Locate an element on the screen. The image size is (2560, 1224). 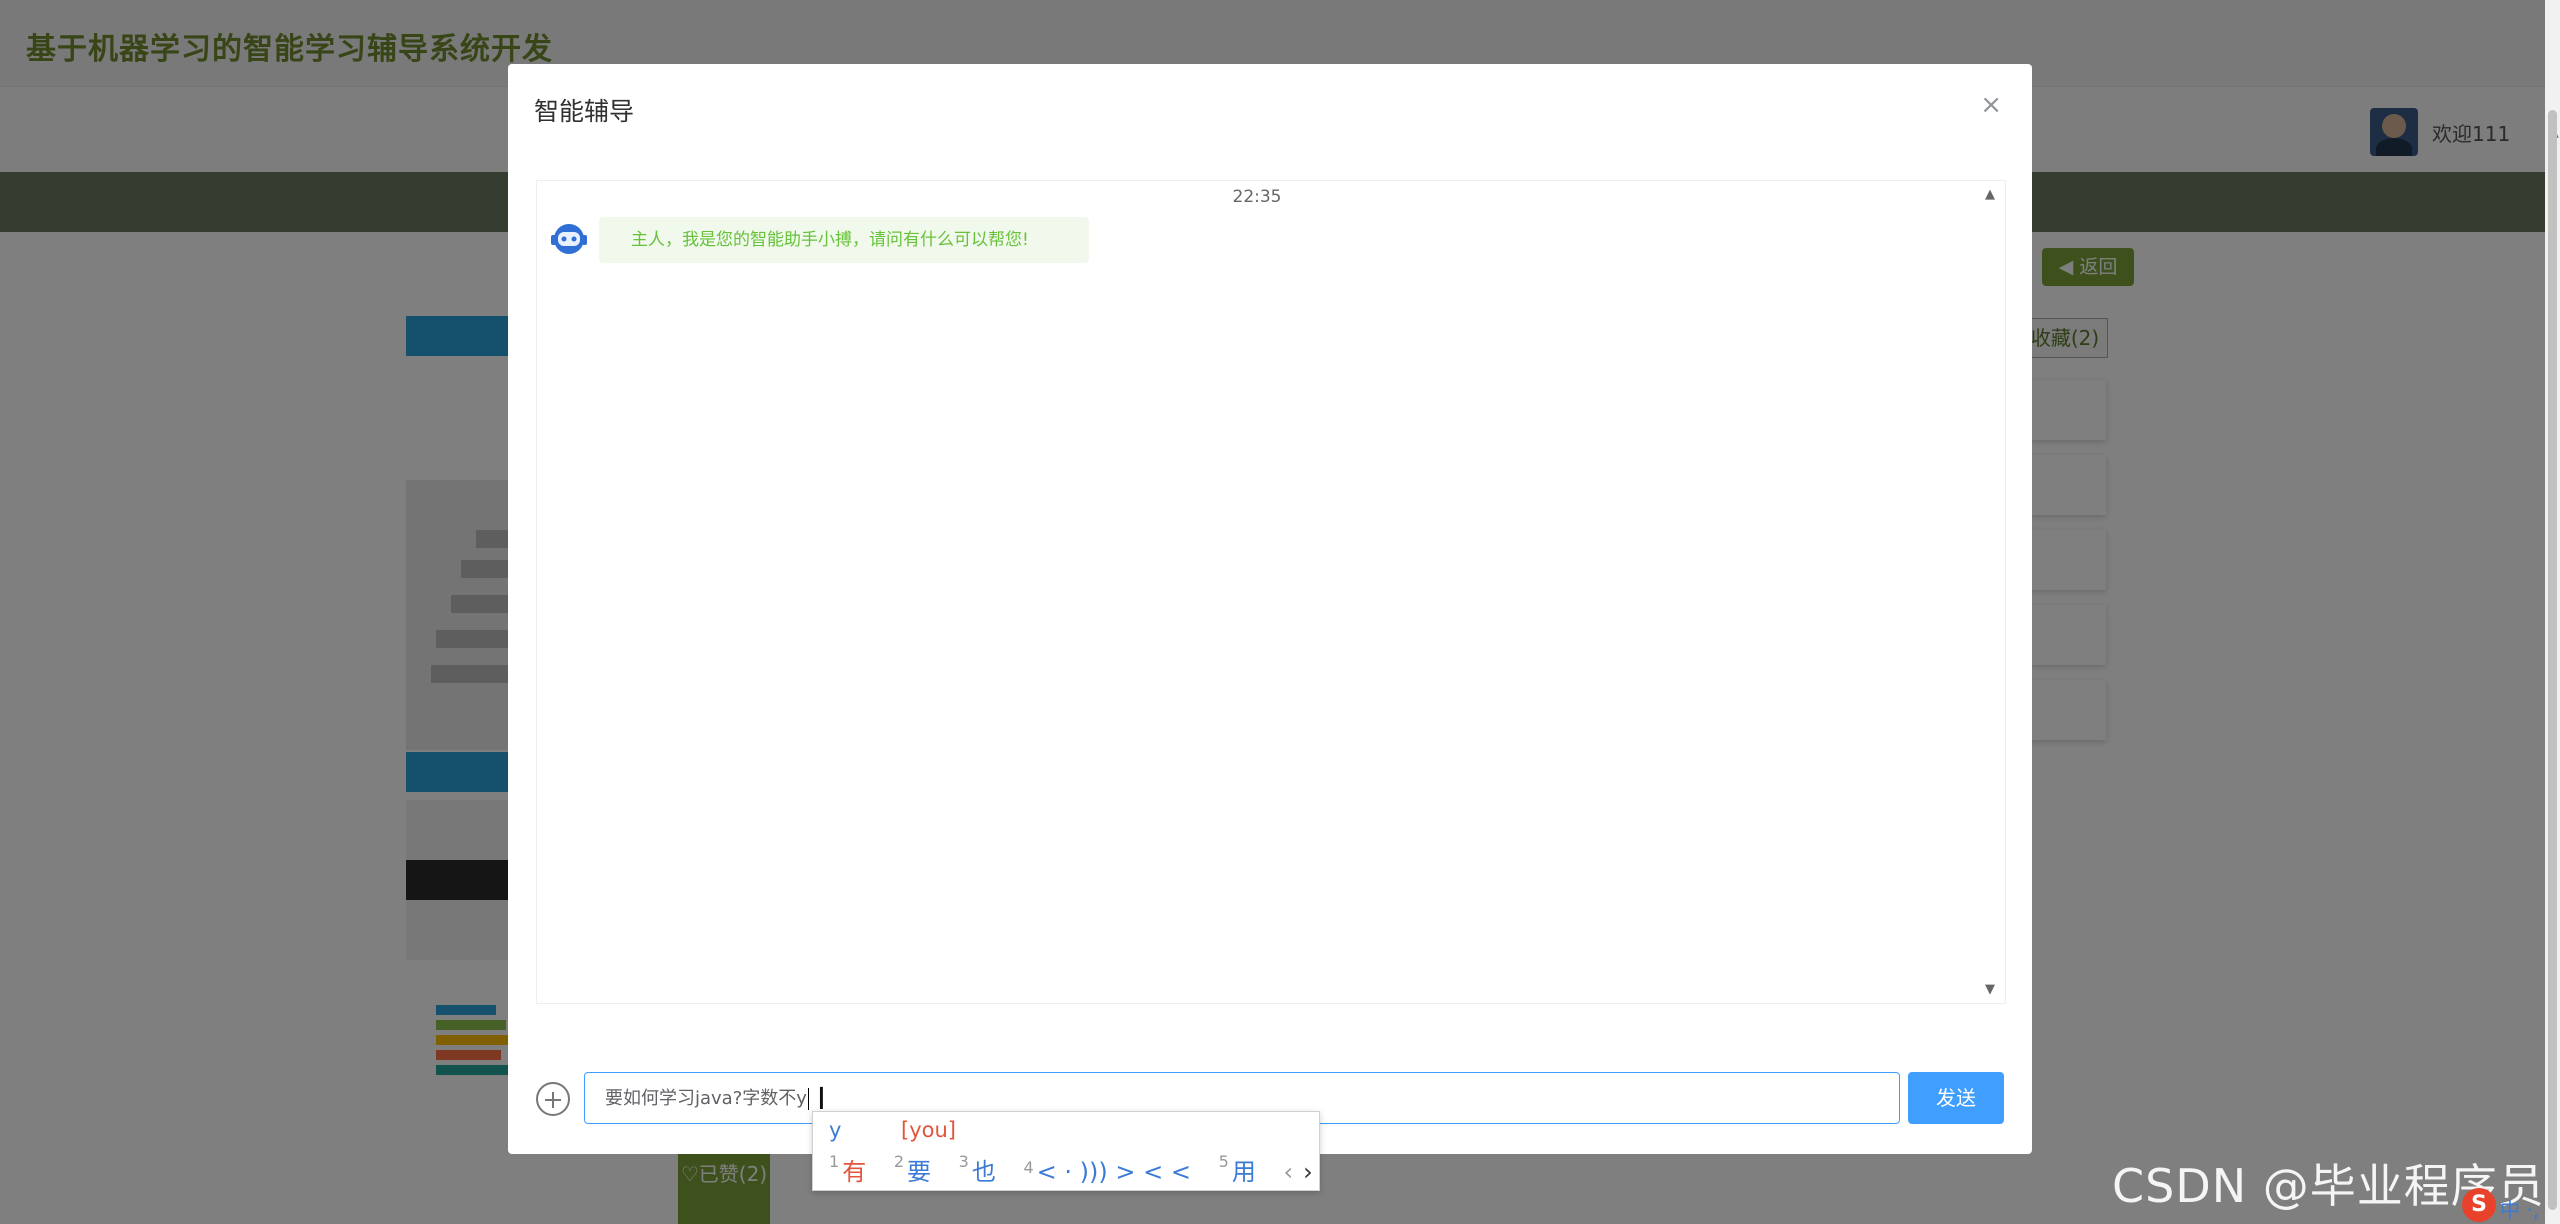
dialog-title: 智能辅导 is located at coordinates (584, 111).